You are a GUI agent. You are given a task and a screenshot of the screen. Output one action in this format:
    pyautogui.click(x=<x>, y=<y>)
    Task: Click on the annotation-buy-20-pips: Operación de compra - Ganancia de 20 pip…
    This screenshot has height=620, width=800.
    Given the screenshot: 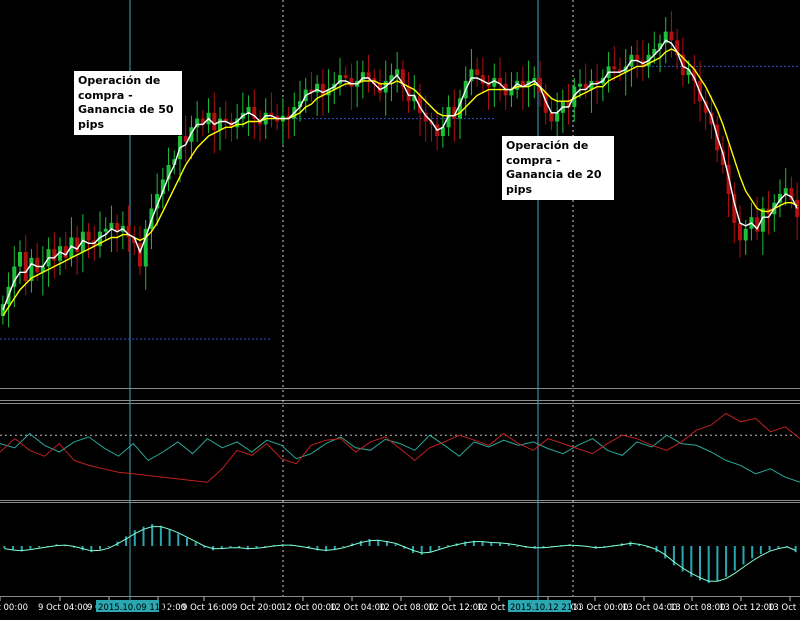 What is the action you would take?
    pyautogui.click(x=558, y=168)
    